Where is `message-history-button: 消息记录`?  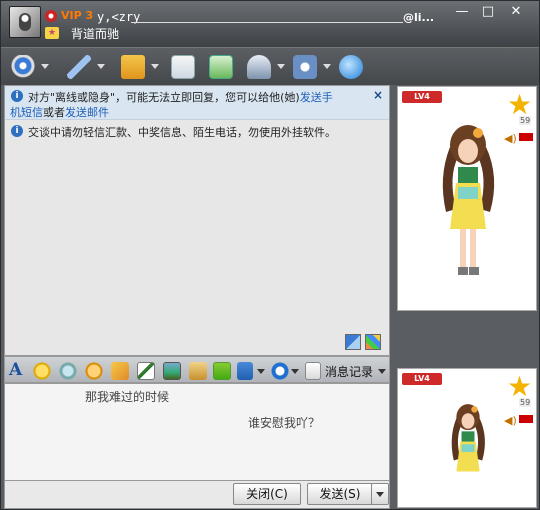
message-history-button: 消息记录 is located at coordinates (349, 371).